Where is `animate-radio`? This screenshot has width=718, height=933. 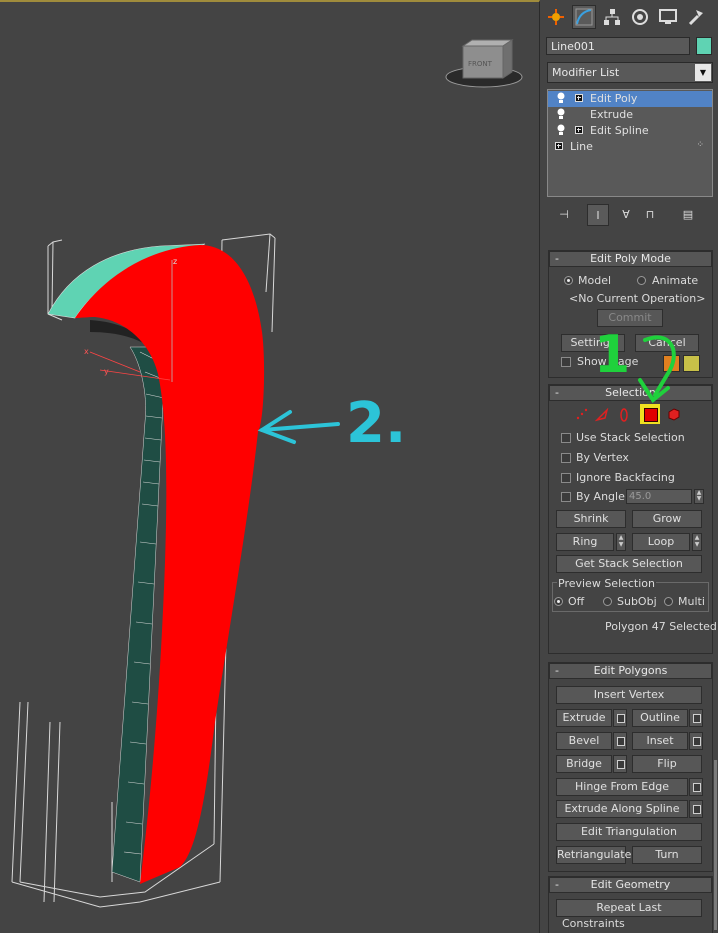
animate-radio is located at coordinates (641, 280).